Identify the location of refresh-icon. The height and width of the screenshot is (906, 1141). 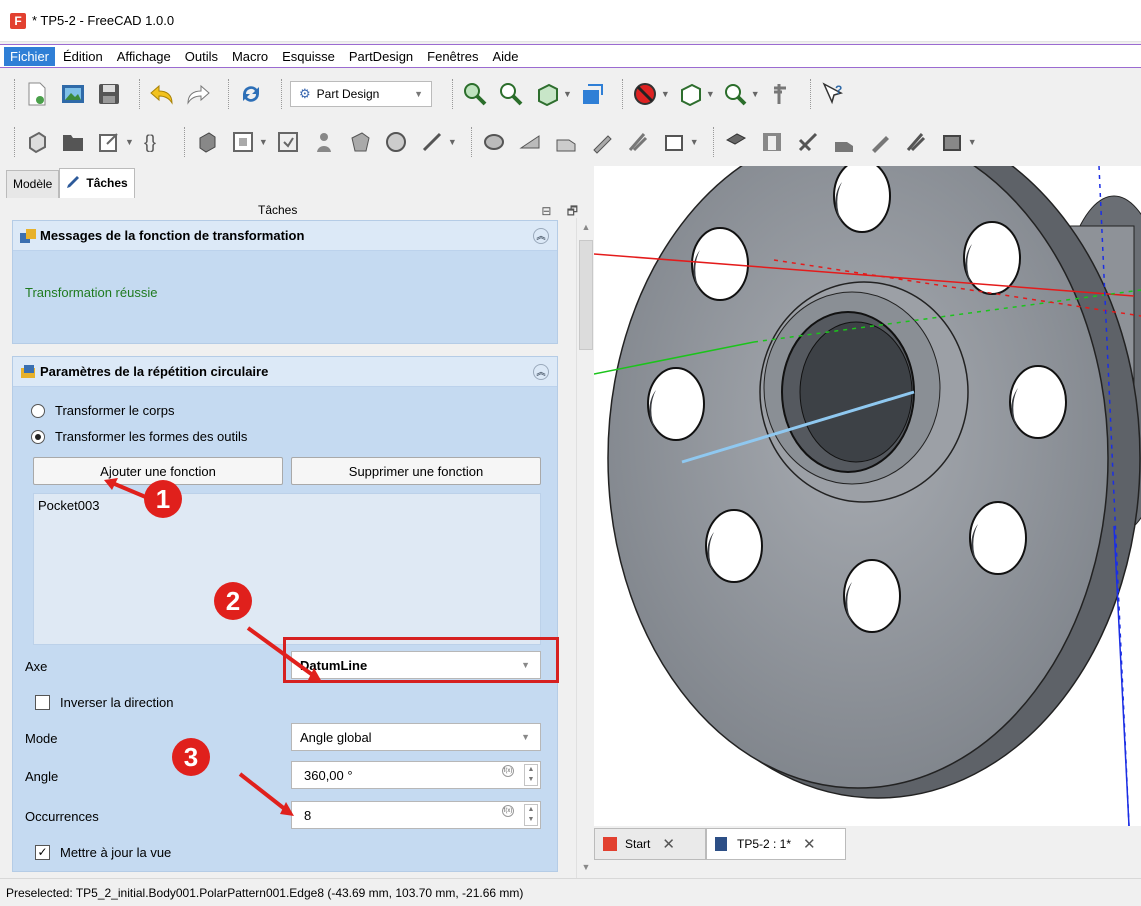
(251, 94).